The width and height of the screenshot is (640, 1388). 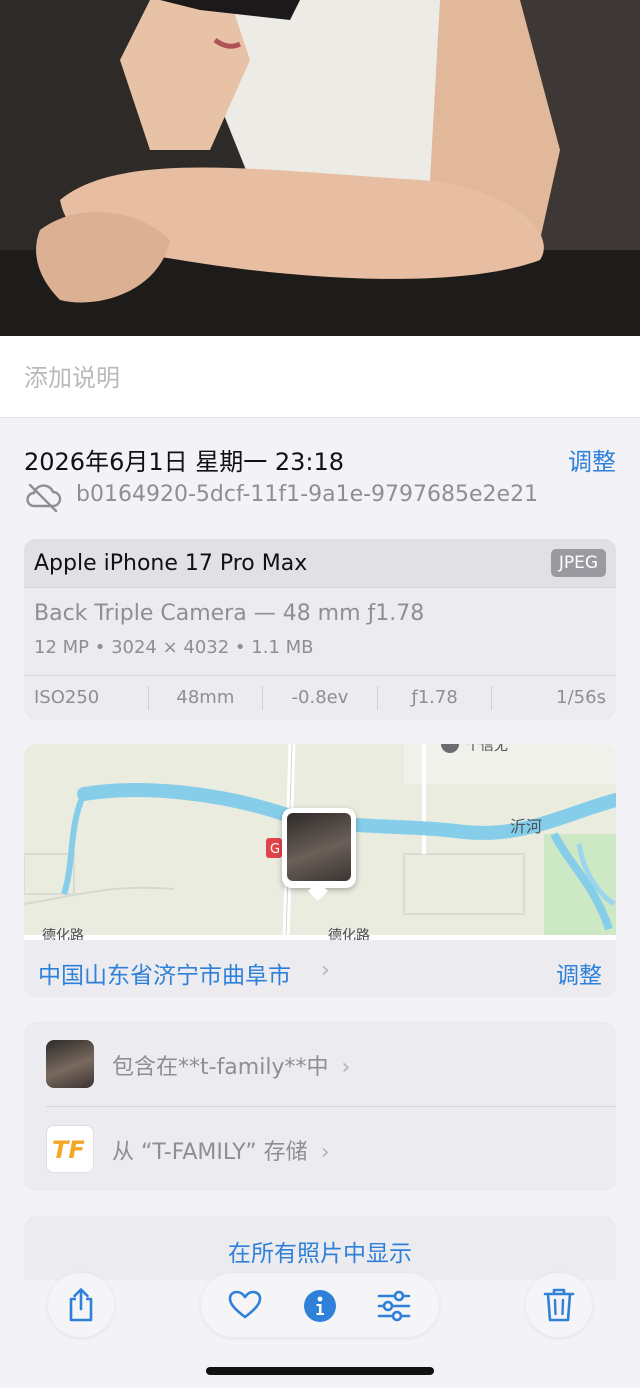 I want to click on format-badge: JPEG, so click(x=578, y=563).